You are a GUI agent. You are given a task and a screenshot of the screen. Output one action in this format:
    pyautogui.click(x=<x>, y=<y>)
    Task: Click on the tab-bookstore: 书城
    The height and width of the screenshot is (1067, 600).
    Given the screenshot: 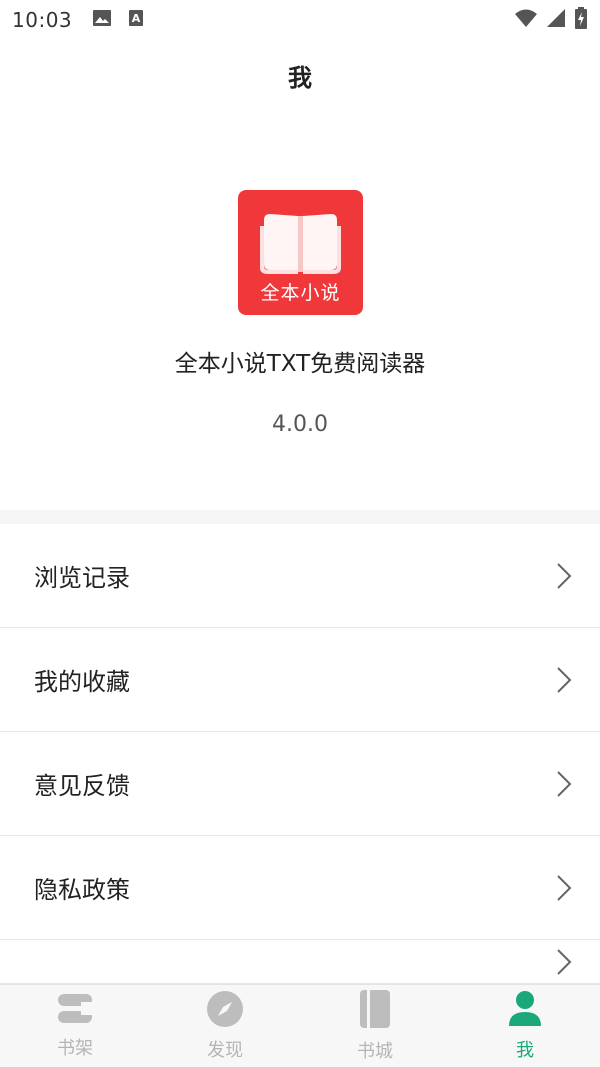 What is the action you would take?
    pyautogui.click(x=375, y=1026)
    